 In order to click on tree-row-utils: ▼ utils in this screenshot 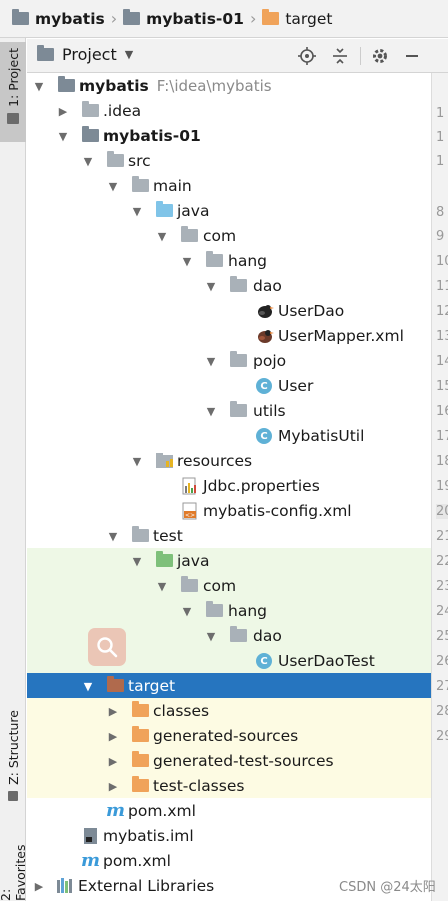, I will do `click(229, 410)`.